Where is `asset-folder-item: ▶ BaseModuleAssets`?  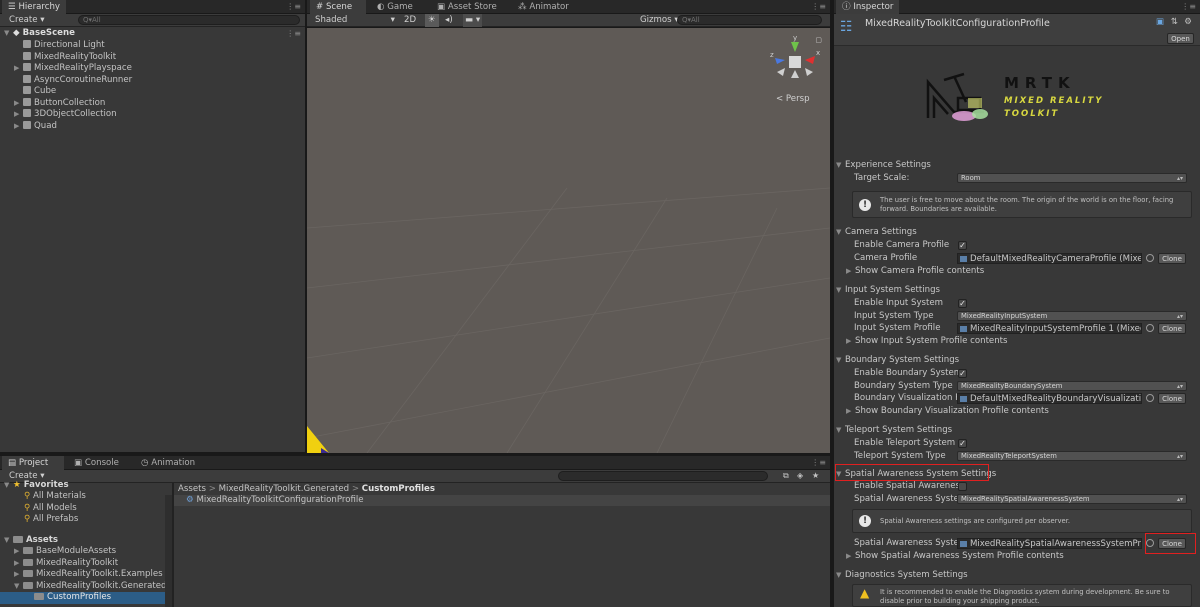
asset-folder-item: ▶ BaseModuleAssets is located at coordinates (65, 552).